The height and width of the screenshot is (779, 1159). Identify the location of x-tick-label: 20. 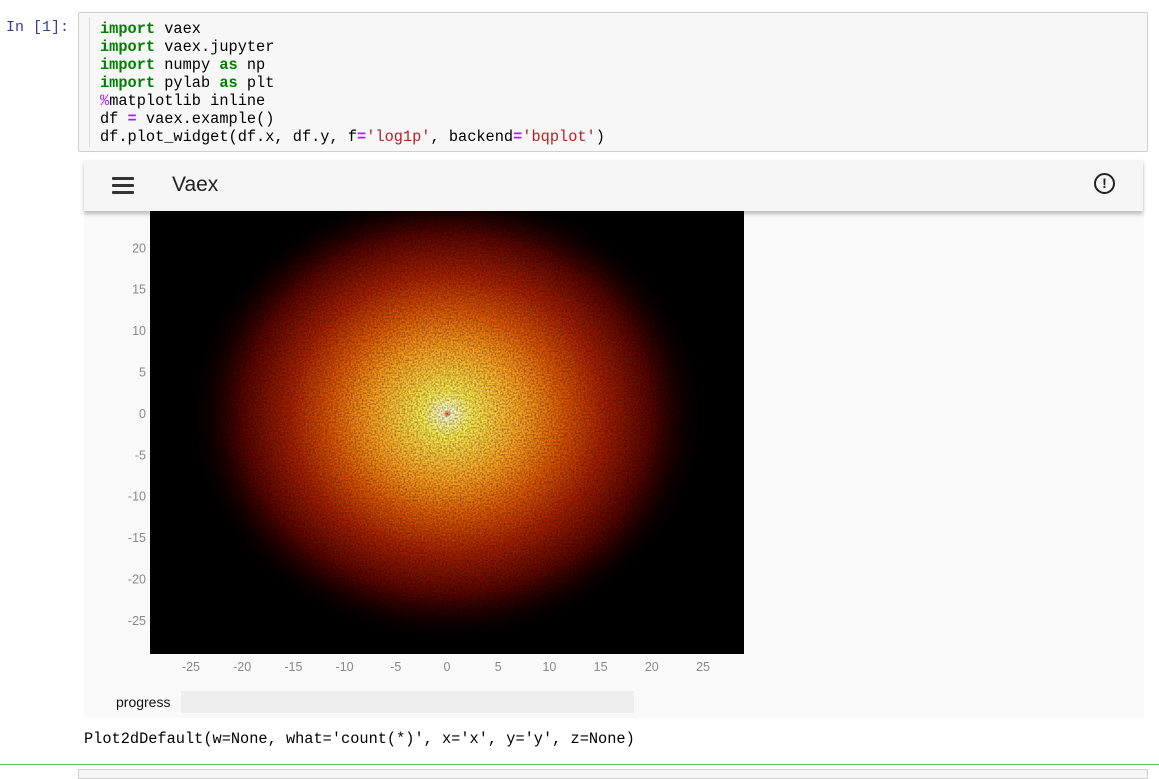
(652, 667).